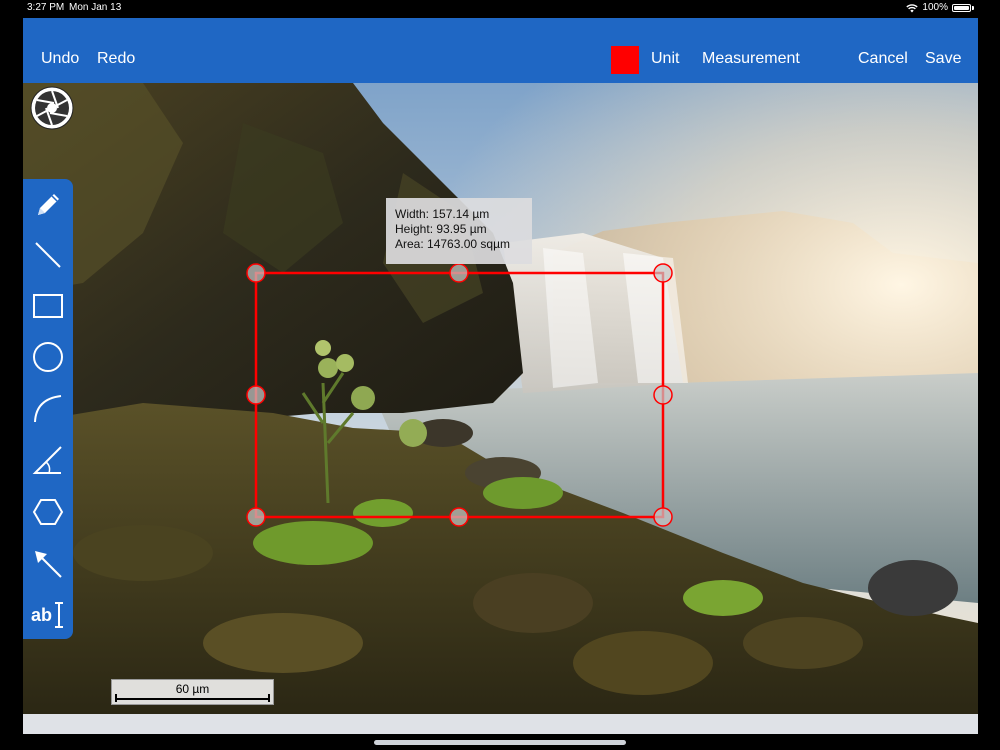 The width and height of the screenshot is (1000, 750). I want to click on bottom-strip, so click(500, 724).